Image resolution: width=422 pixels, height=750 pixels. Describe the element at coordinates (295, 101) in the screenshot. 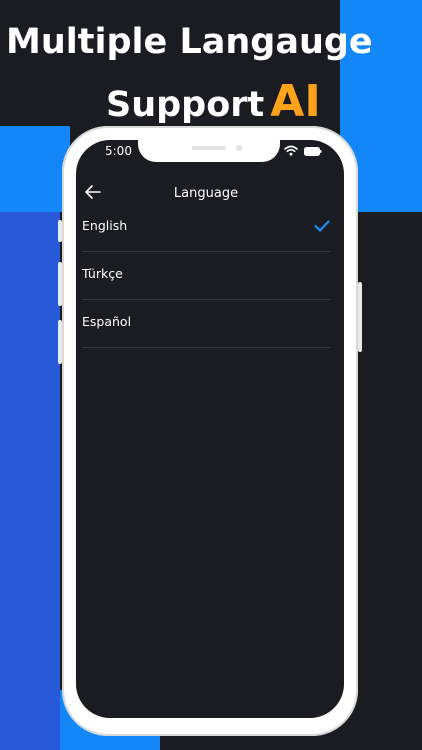

I see `headline-ai-accent: AI` at that location.